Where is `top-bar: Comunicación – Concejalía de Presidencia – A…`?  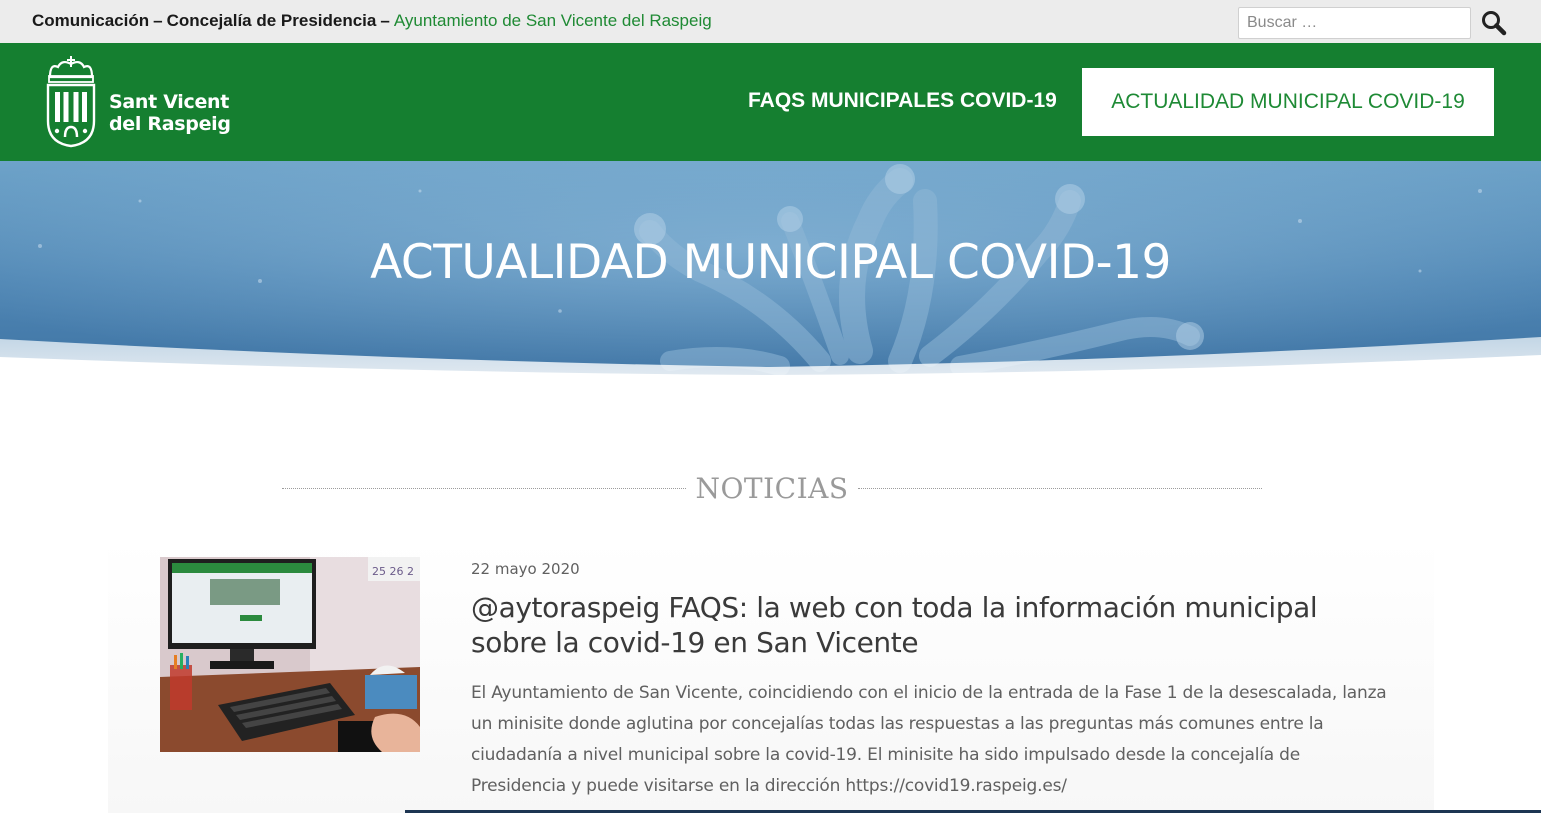 top-bar: Comunicación – Concejalía de Presidencia – A… is located at coordinates (770, 21).